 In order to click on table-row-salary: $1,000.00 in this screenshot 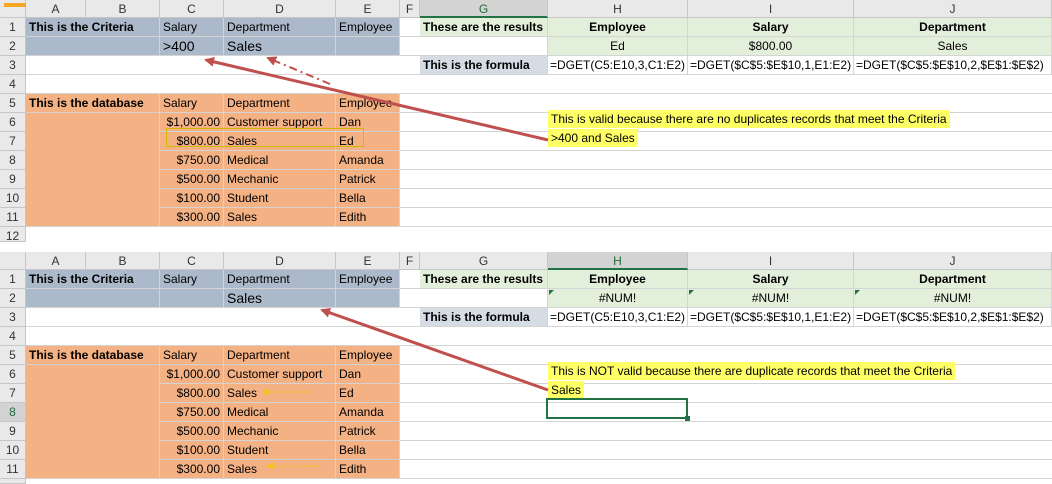, I will do `click(192, 374)`.